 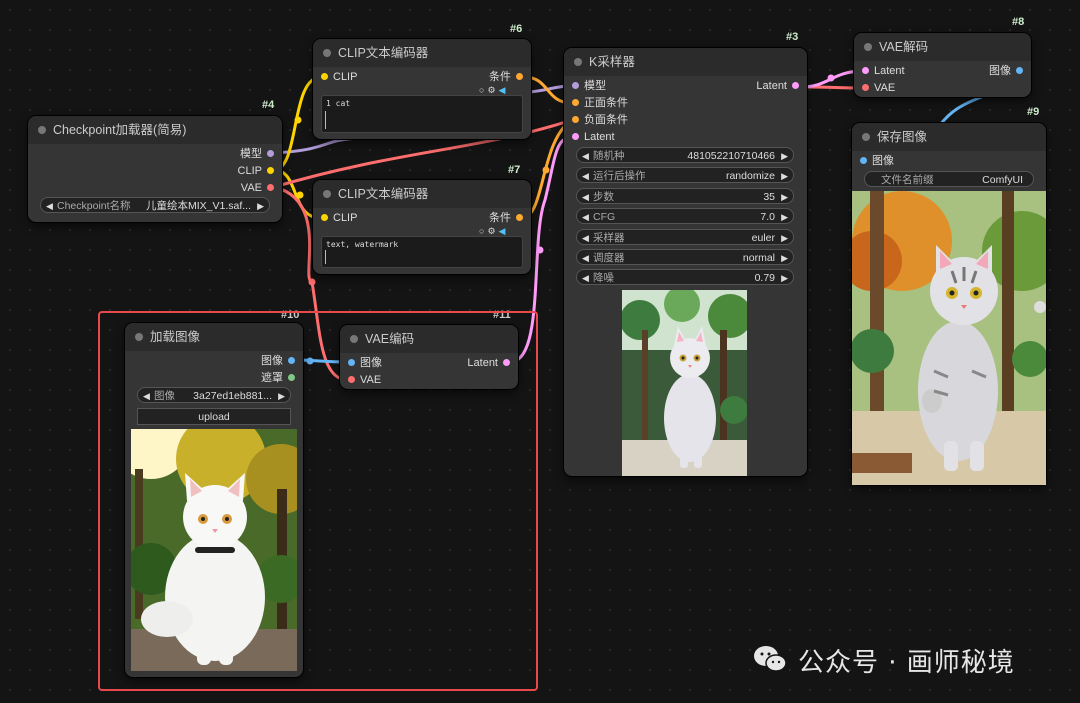 I want to click on prompt-textarea: 1 cat, so click(x=422, y=114).